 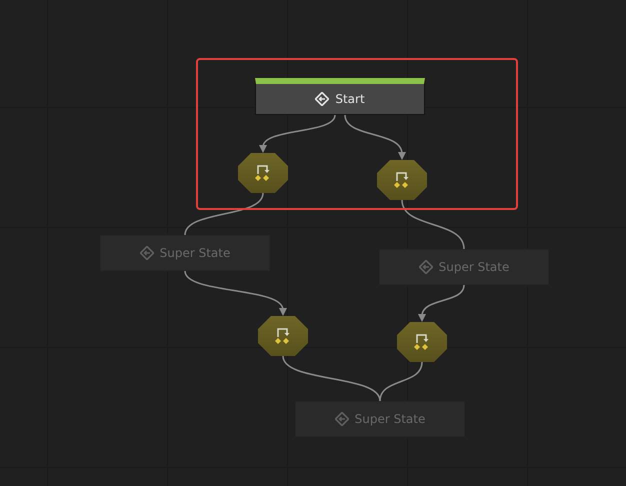 I want to click on start-node: Start, so click(x=340, y=96).